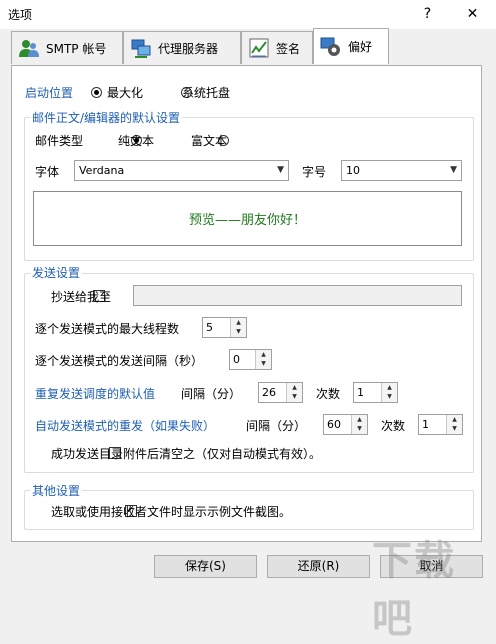 This screenshot has height=644, width=496. What do you see at coordinates (360, 392) in the screenshot?
I see `retry-count-value: 1` at bounding box center [360, 392].